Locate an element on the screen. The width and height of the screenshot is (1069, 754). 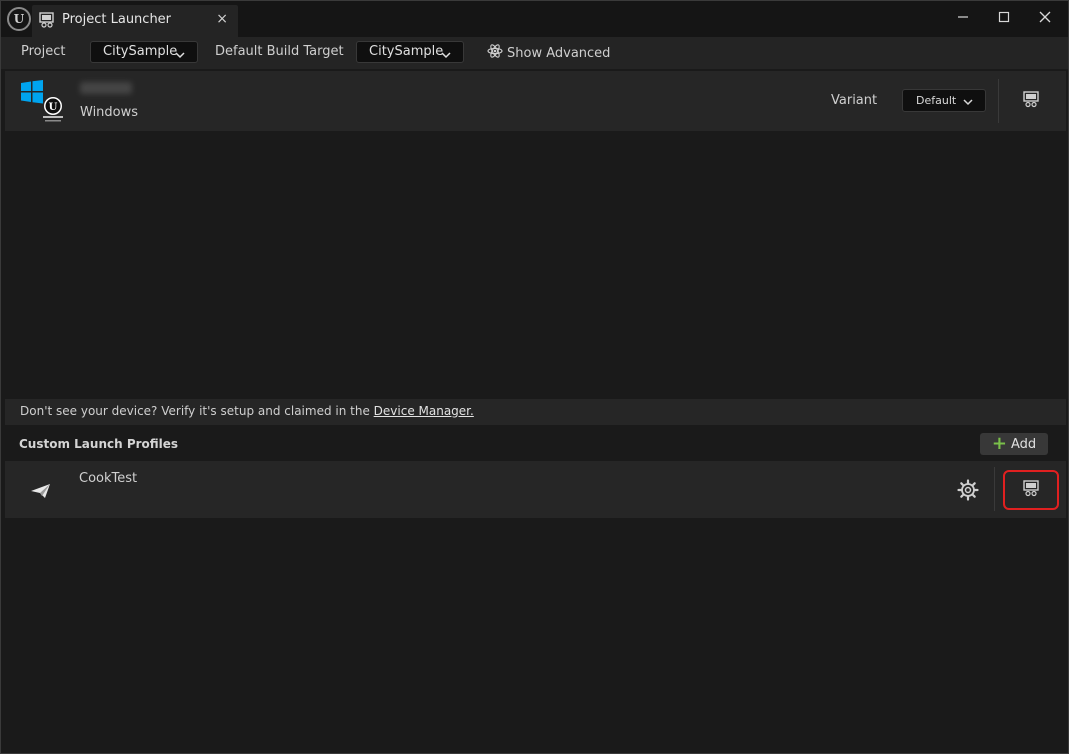
device-os-label: Windows is located at coordinates (109, 112).